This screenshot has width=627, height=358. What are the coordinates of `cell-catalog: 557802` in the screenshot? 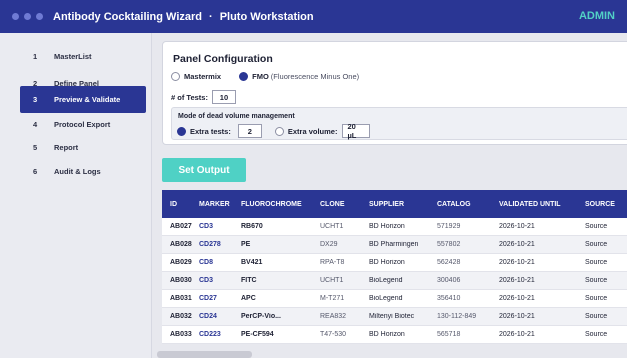 It's located at (449, 244).